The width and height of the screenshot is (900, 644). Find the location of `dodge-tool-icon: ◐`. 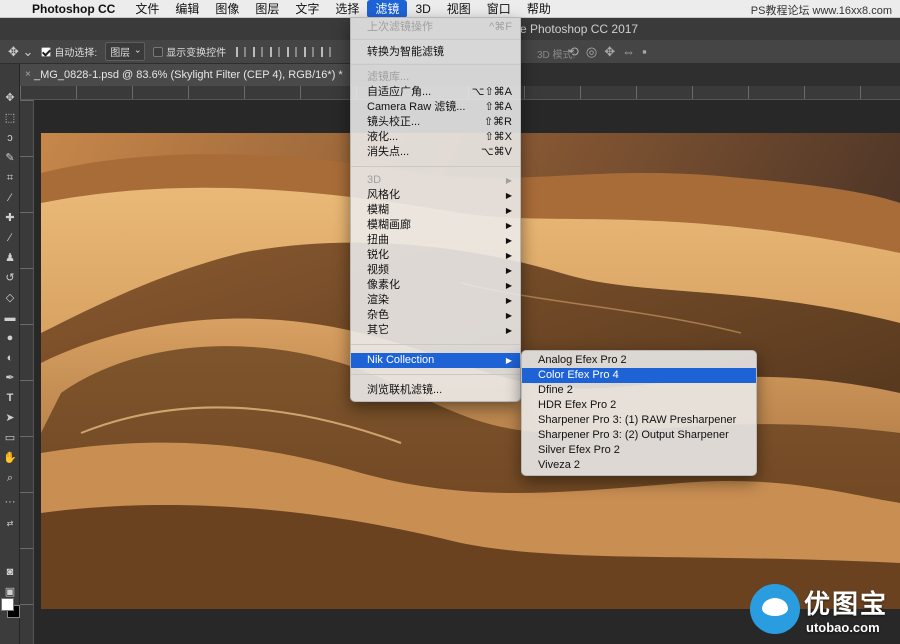

dodge-tool-icon: ◐ is located at coordinates (10, 358).